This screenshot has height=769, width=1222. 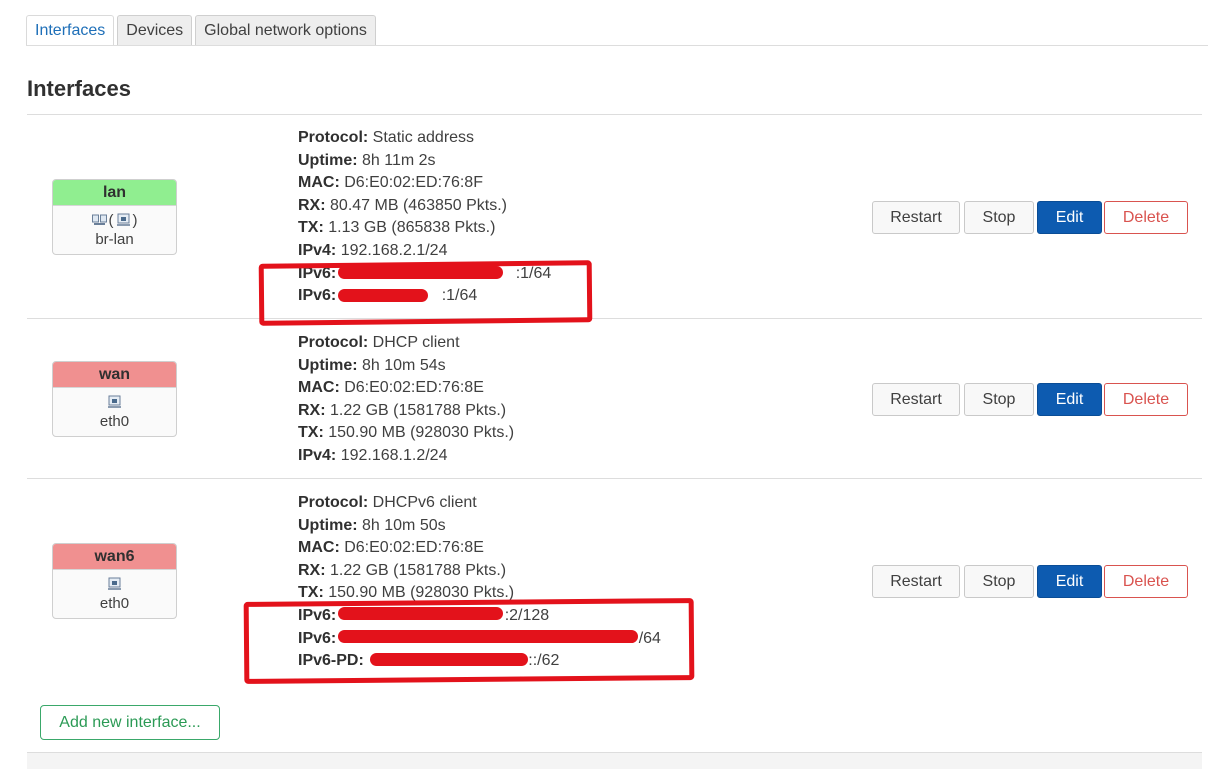 I want to click on status-line: RX: 80.47 MB (463850 Pkts.), so click(x=424, y=206).